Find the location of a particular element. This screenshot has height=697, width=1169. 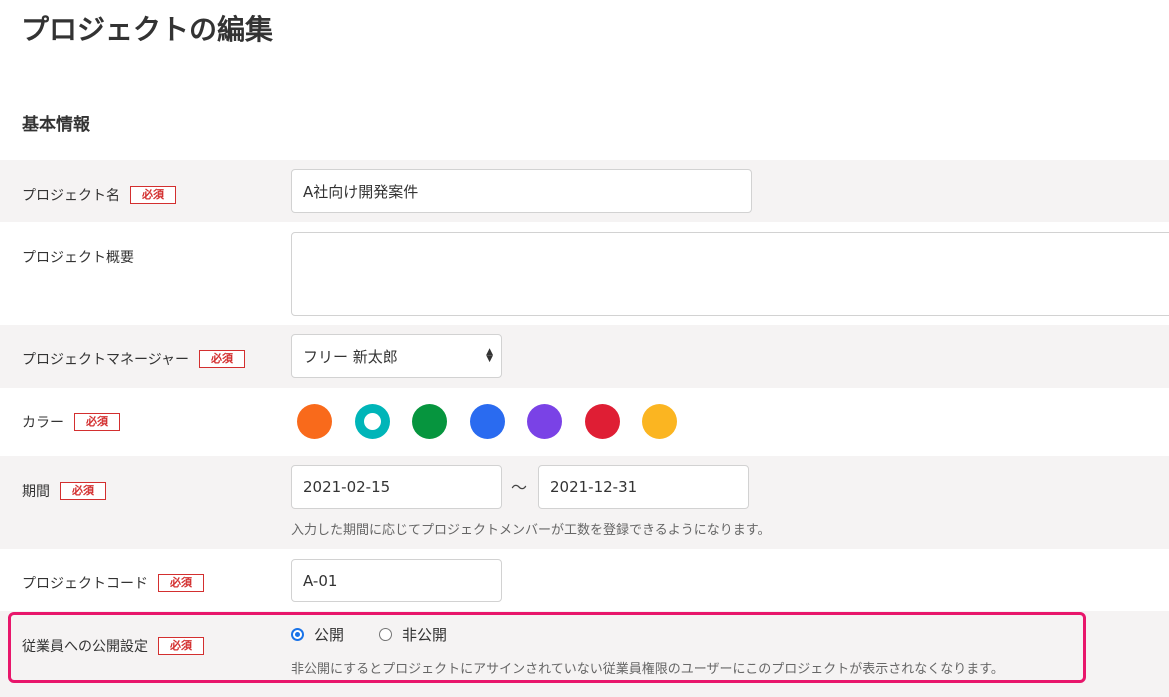

color-swatch-orange is located at coordinates (314, 421).